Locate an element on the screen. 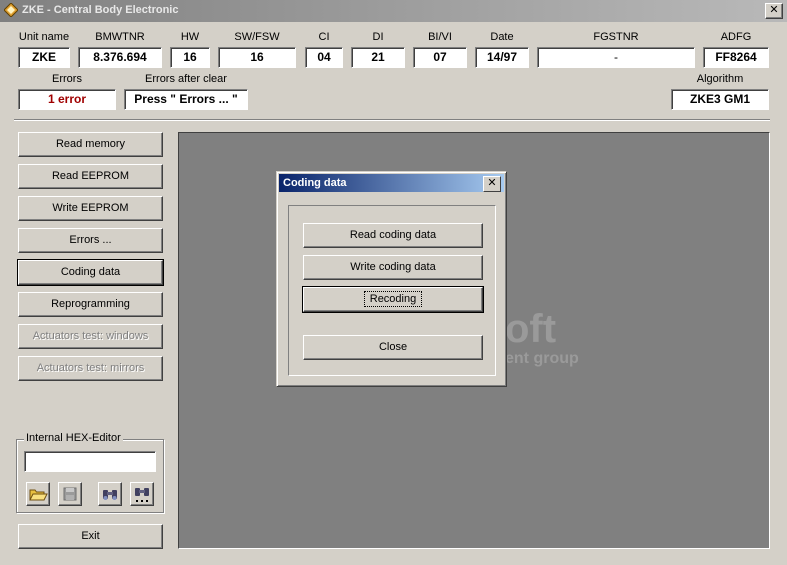 The height and width of the screenshot is (565, 787). window-close-button: ✕ is located at coordinates (774, 11).